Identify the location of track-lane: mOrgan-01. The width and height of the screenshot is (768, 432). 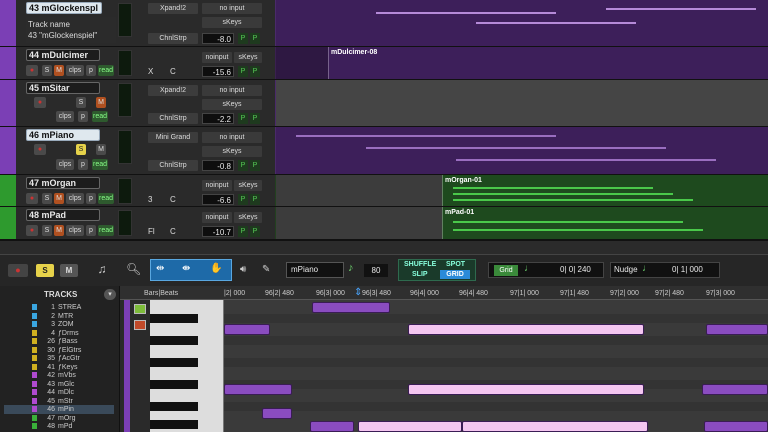
(522, 190).